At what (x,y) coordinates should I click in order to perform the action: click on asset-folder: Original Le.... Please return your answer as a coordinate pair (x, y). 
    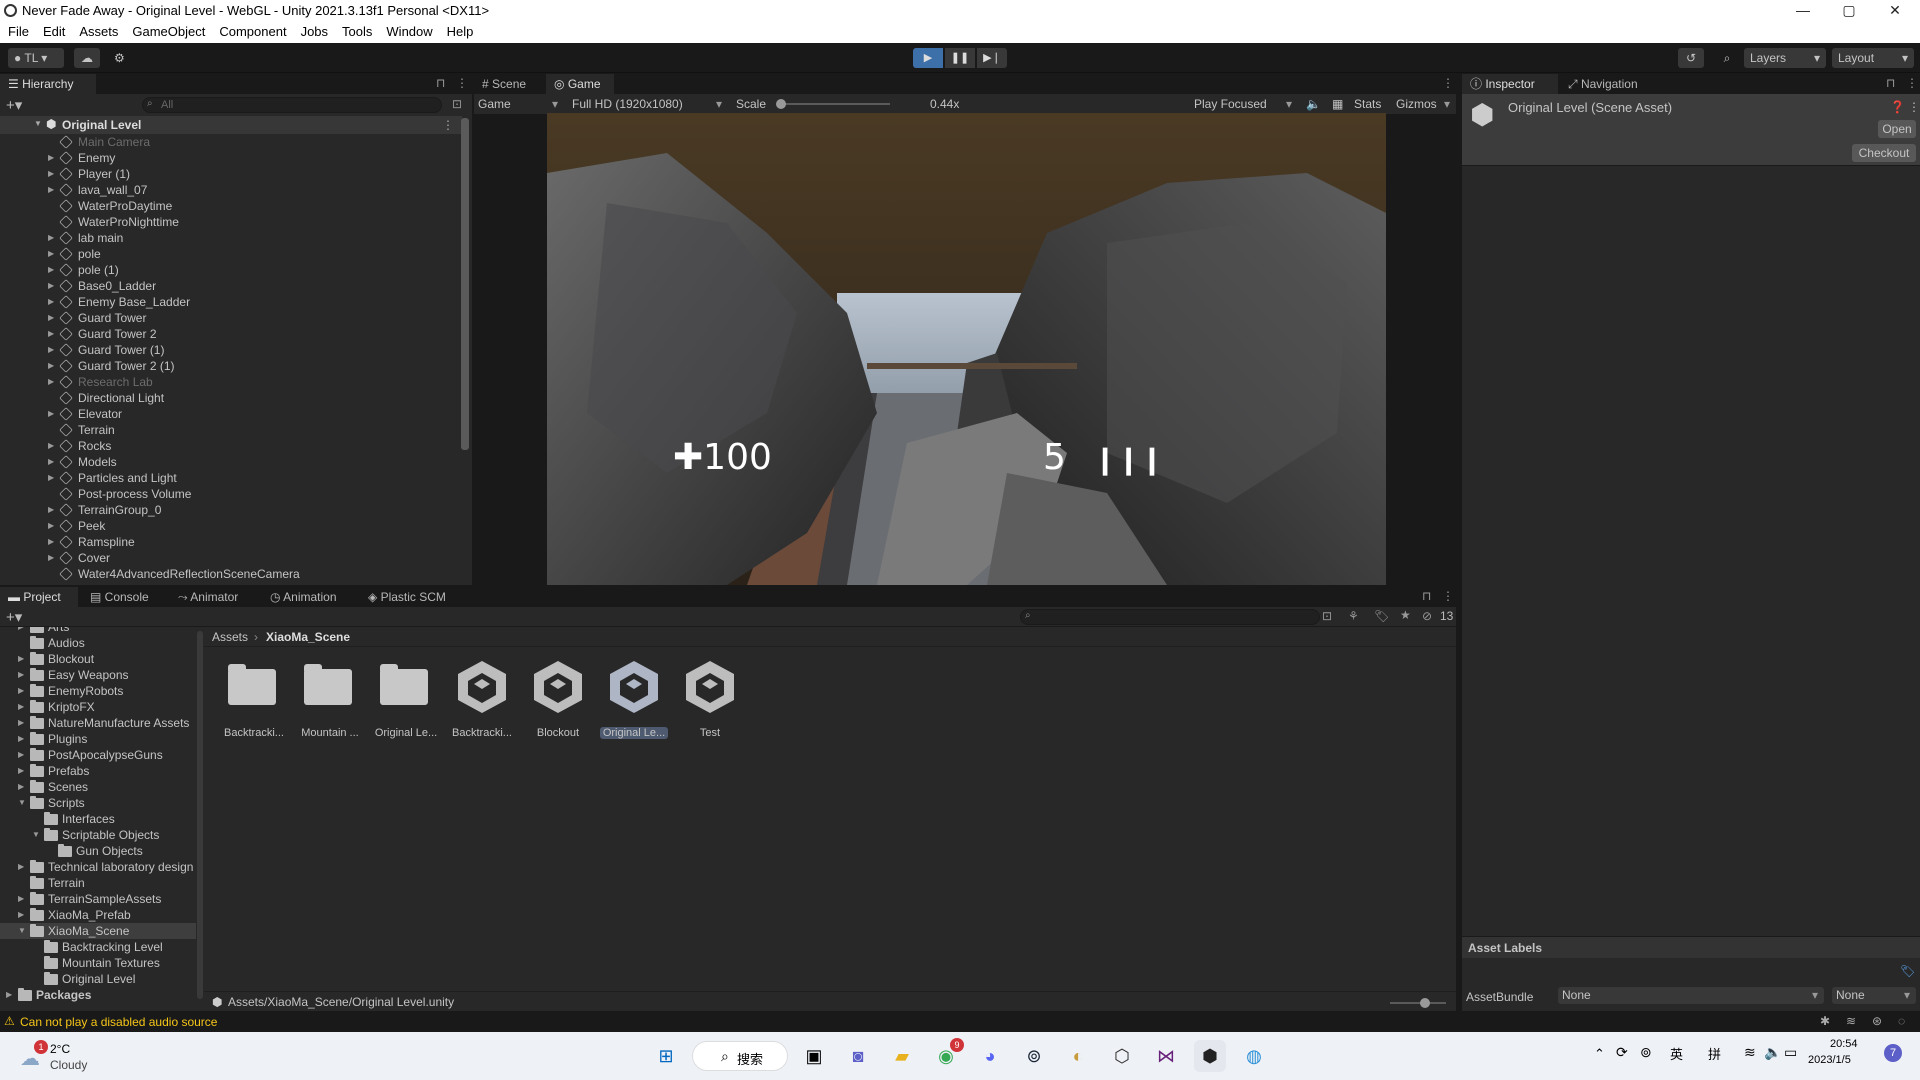
    Looking at the image, I should click on (406, 699).